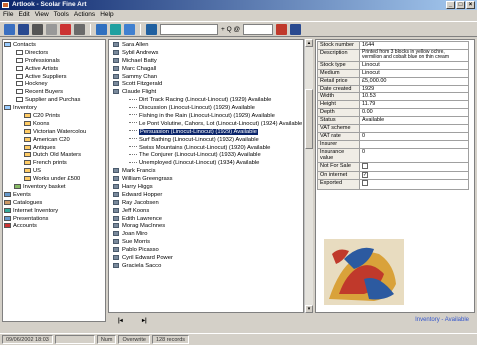 The width and height of the screenshot is (477, 345). What do you see at coordinates (149, 320) in the screenshot?
I see `last-record-button: ▸|` at bounding box center [149, 320].